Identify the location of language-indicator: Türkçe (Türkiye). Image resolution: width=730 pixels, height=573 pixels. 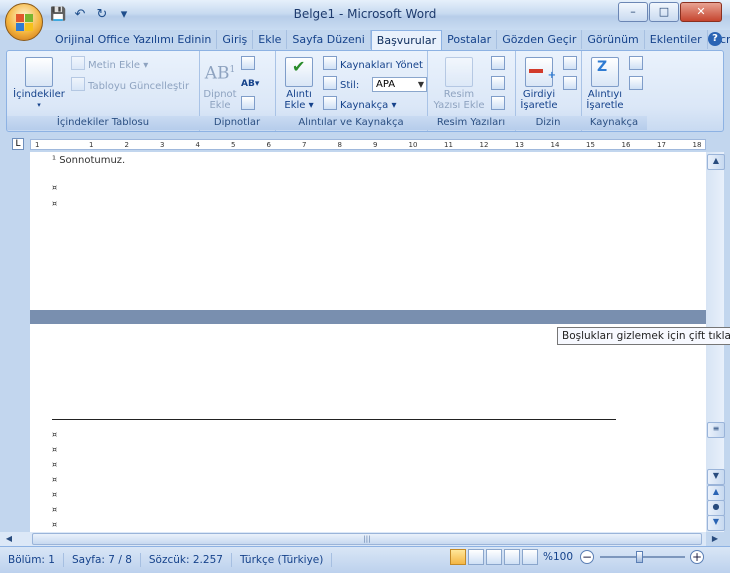
(282, 560).